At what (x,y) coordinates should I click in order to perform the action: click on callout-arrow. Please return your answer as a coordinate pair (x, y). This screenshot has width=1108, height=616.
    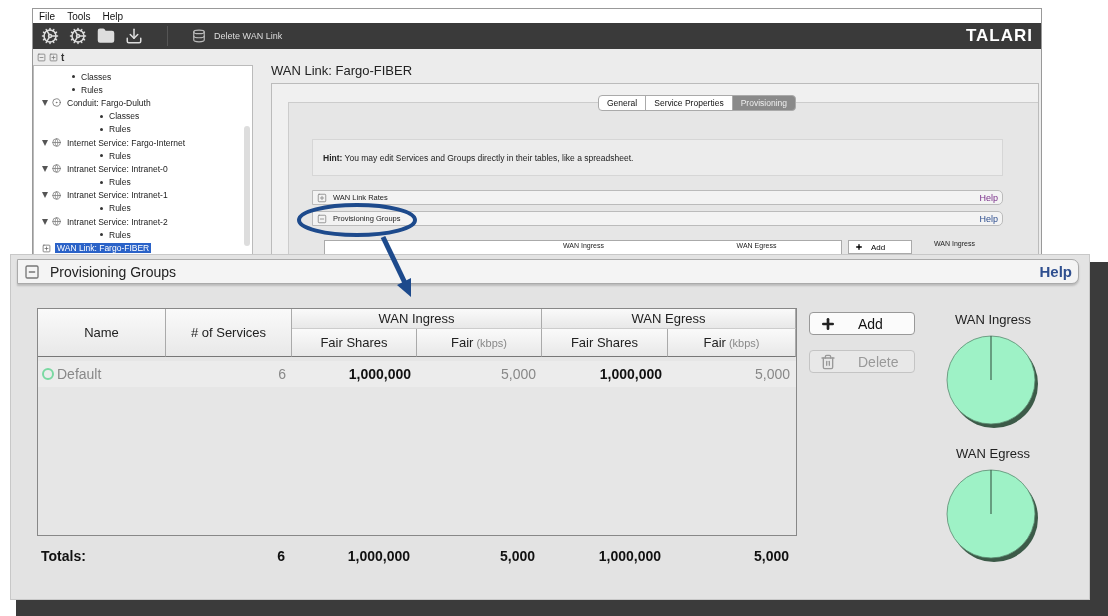
    Looking at the image, I should click on (395, 266).